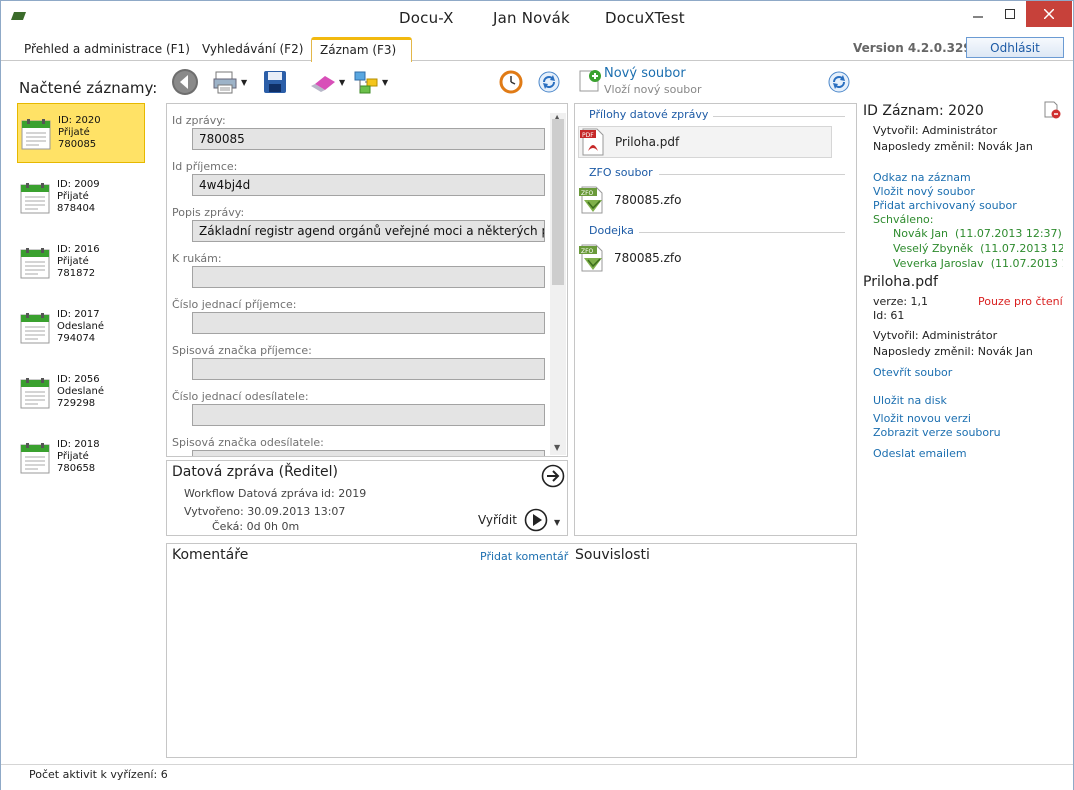  What do you see at coordinates (978, 17) in the screenshot?
I see `minimize-icon` at bounding box center [978, 17].